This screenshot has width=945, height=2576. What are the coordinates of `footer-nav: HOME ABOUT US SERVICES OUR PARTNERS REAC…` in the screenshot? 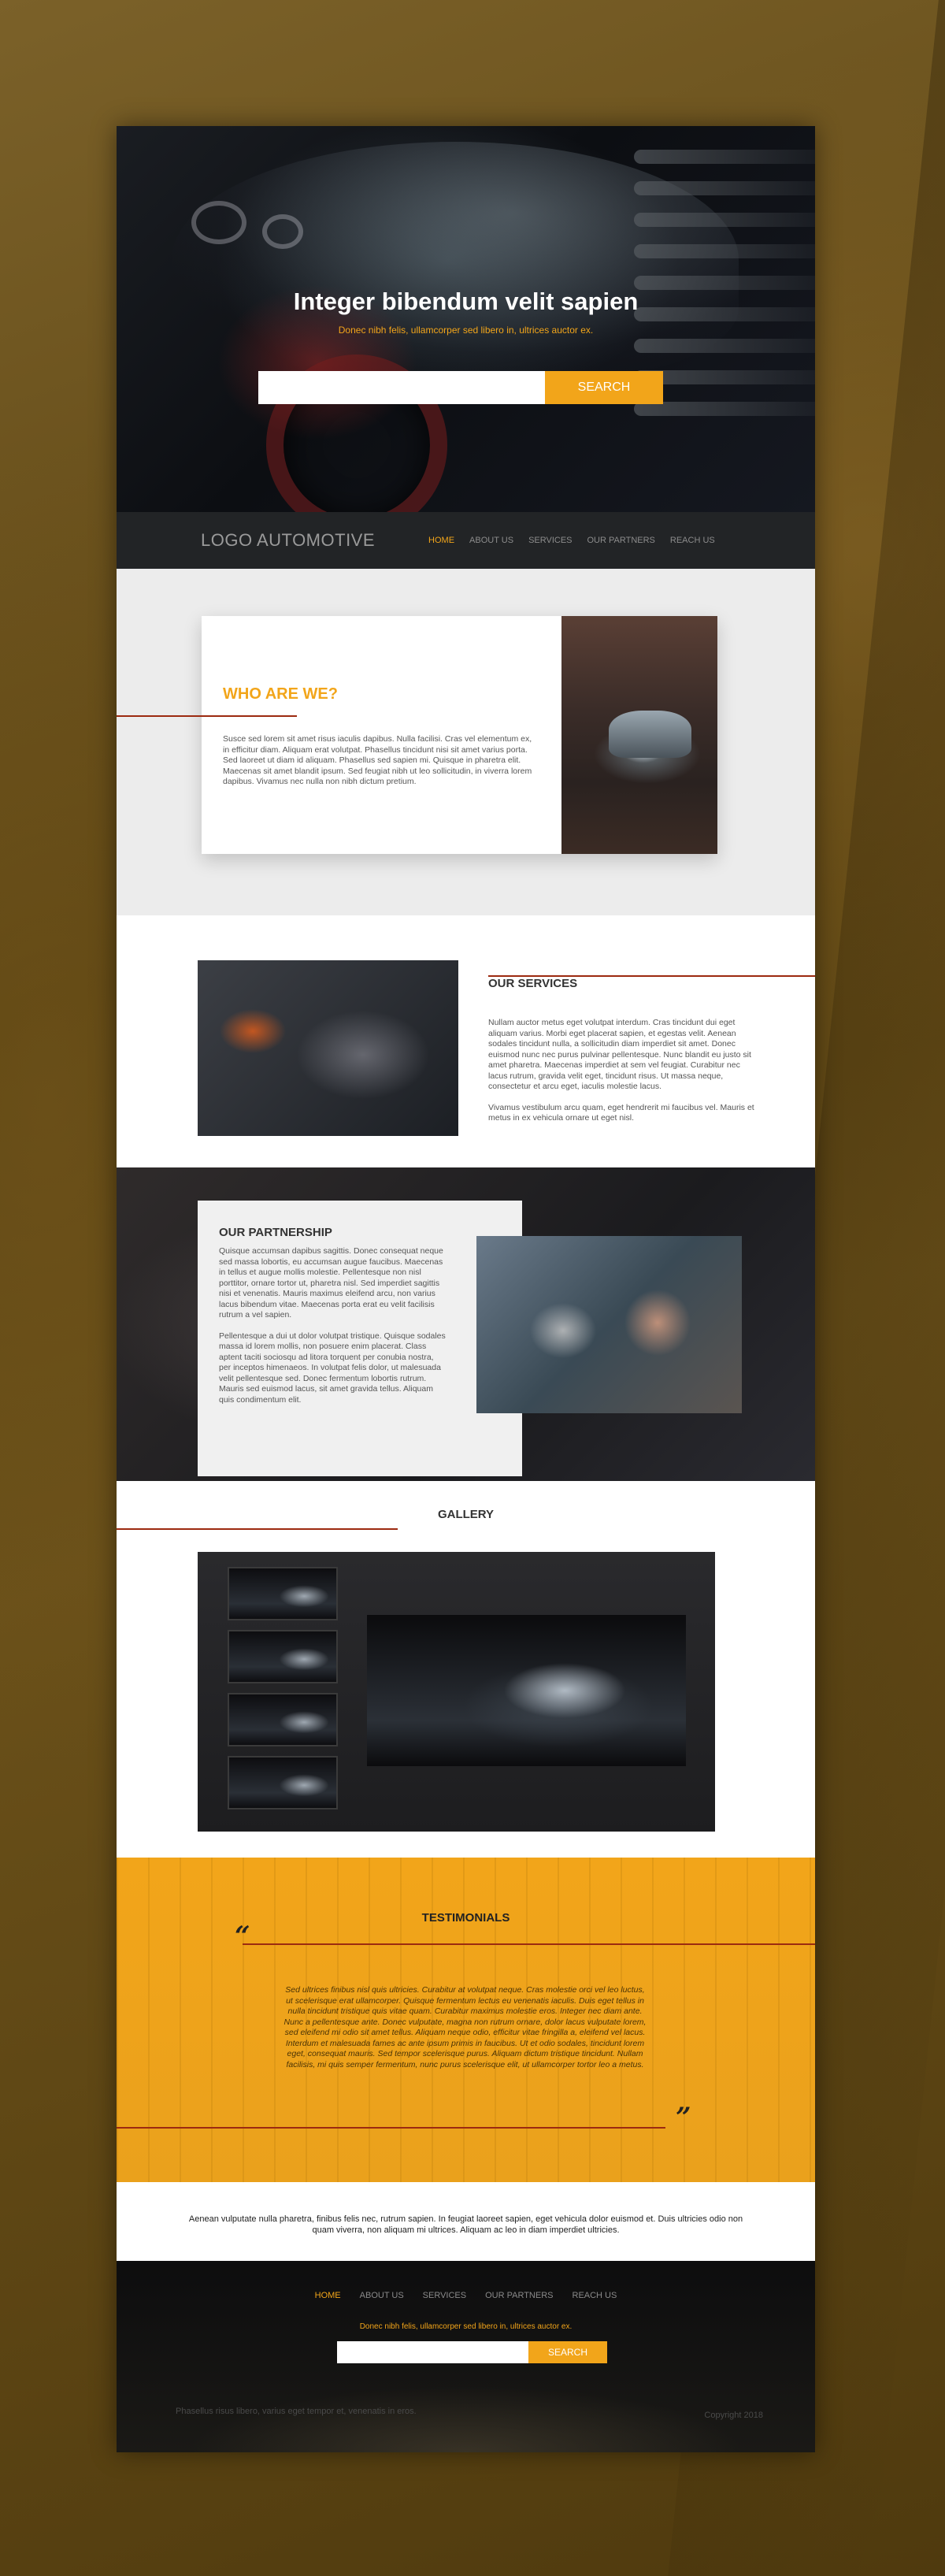 It's located at (466, 2295).